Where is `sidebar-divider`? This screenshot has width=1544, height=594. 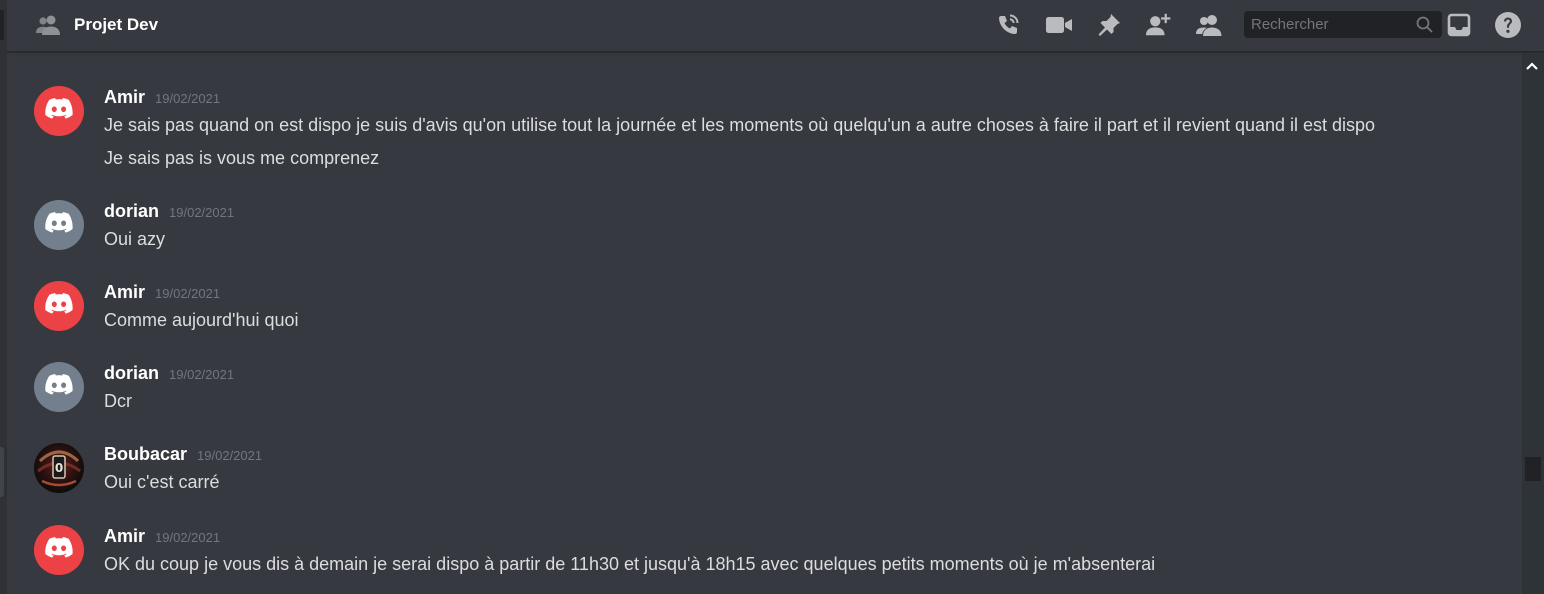 sidebar-divider is located at coordinates (2, 25).